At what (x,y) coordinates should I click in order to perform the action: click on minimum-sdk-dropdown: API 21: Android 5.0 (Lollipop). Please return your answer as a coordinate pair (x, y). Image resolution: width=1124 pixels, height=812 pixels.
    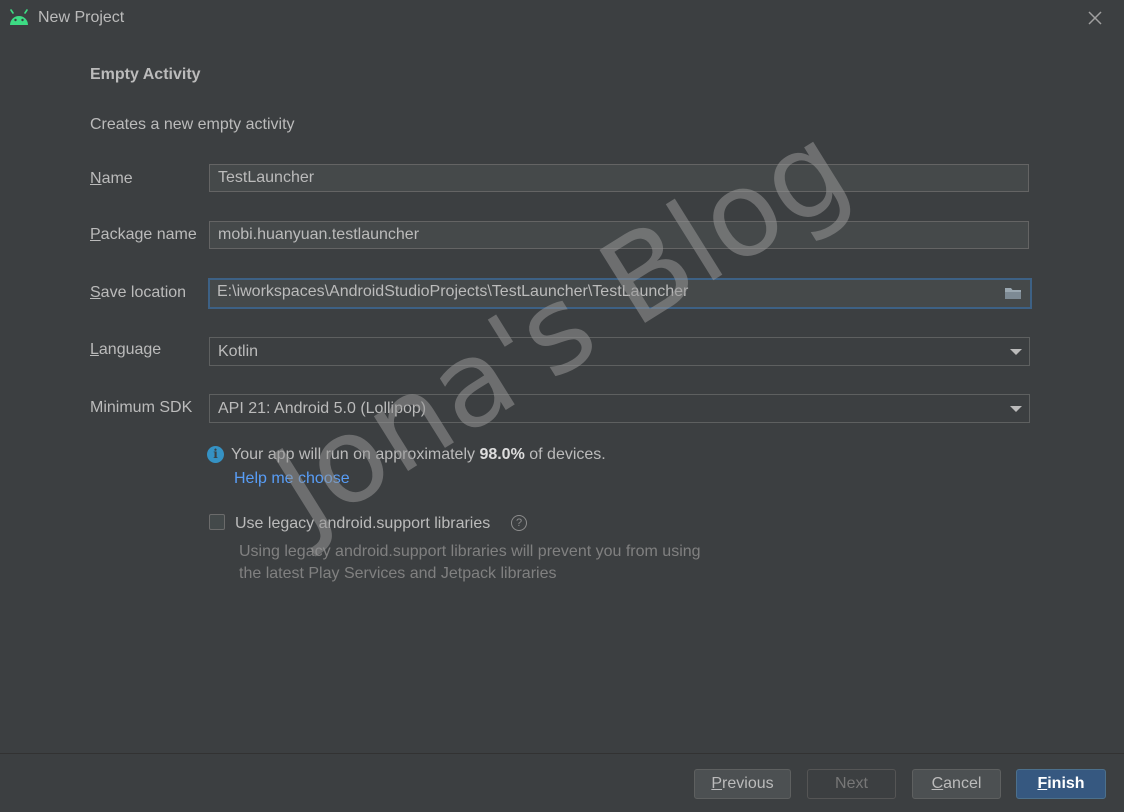
    Looking at the image, I should click on (619, 408).